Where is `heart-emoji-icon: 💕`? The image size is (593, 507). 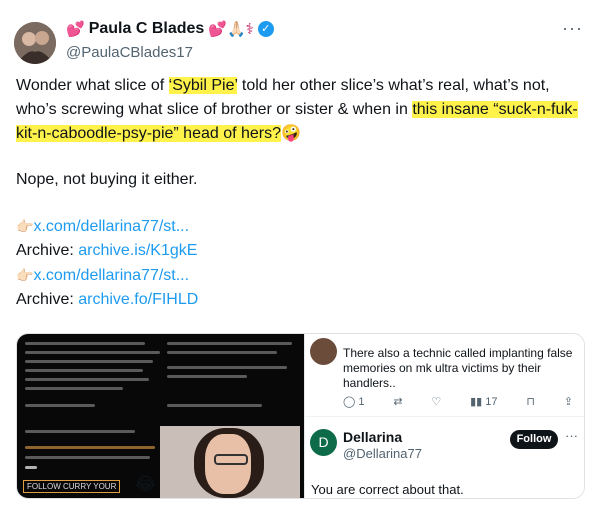
heart-emoji-icon: 💕 is located at coordinates (75, 29).